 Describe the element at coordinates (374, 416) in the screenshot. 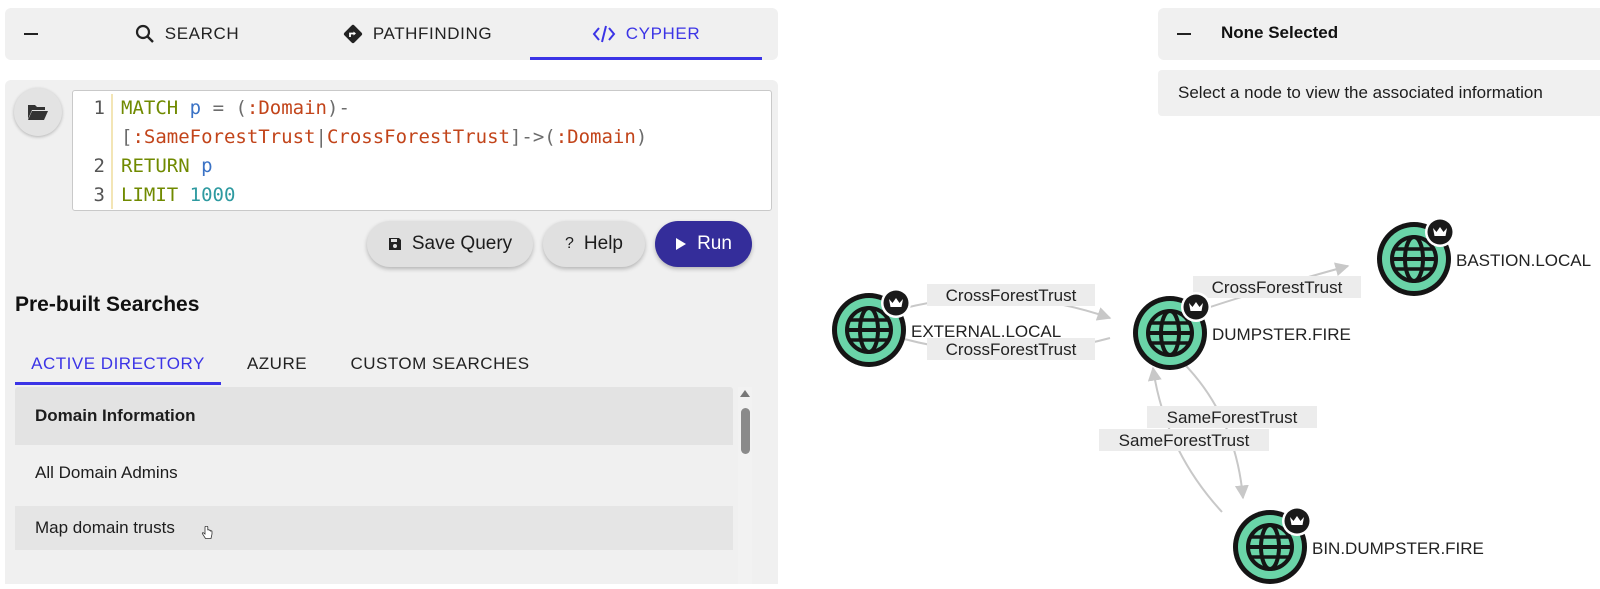

I see `list-category-header: Domain Information` at that location.